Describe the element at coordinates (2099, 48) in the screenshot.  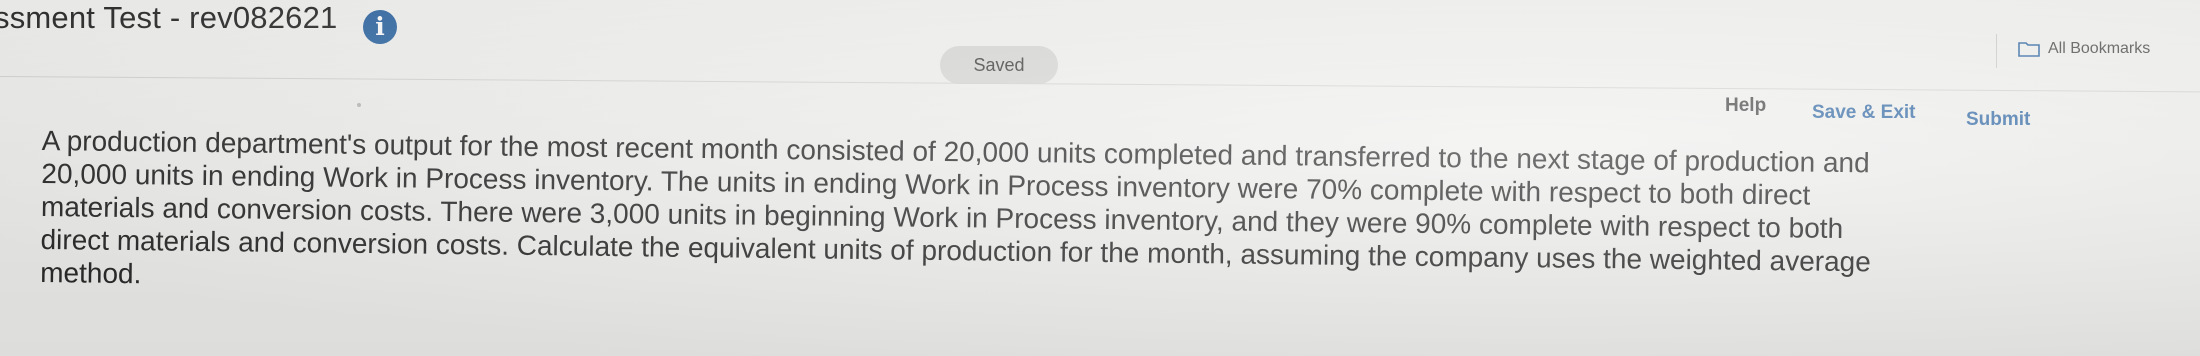
I see `all-bookmarks-label: All Bookmarks` at that location.